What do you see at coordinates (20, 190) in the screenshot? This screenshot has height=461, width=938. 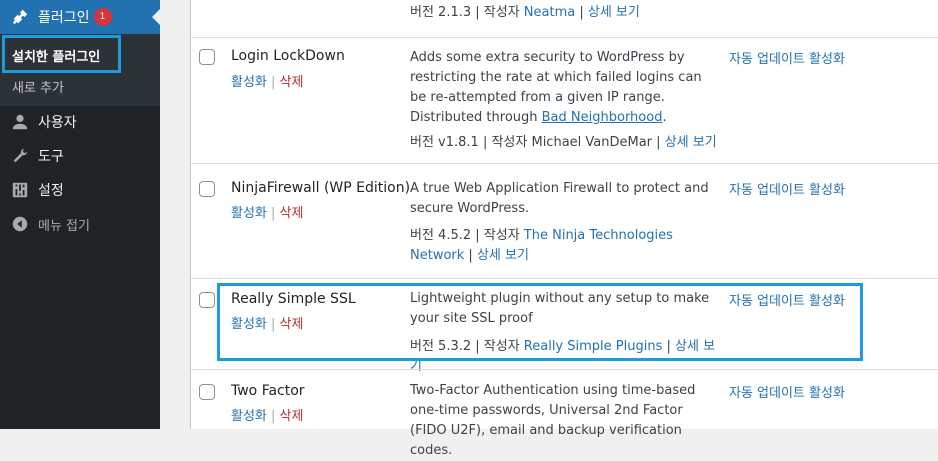 I see `settings-sliders-icon` at bounding box center [20, 190].